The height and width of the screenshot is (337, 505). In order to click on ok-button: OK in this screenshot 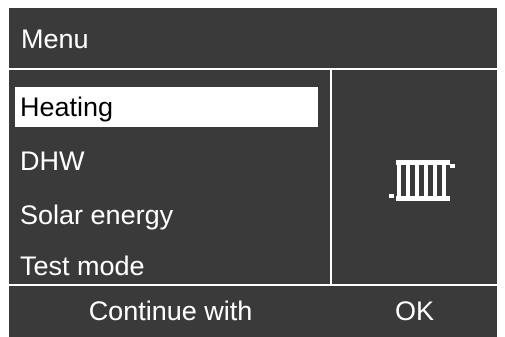, I will do `click(414, 311)`.